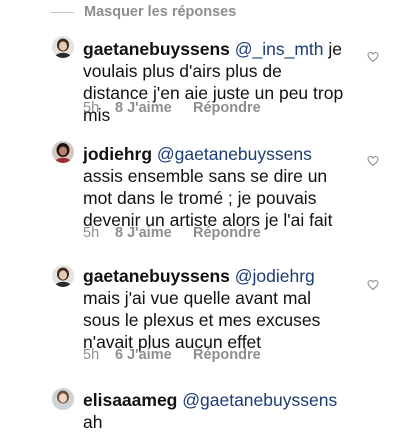 The image size is (400, 433). I want to click on comment-body: ah, so click(93, 422).